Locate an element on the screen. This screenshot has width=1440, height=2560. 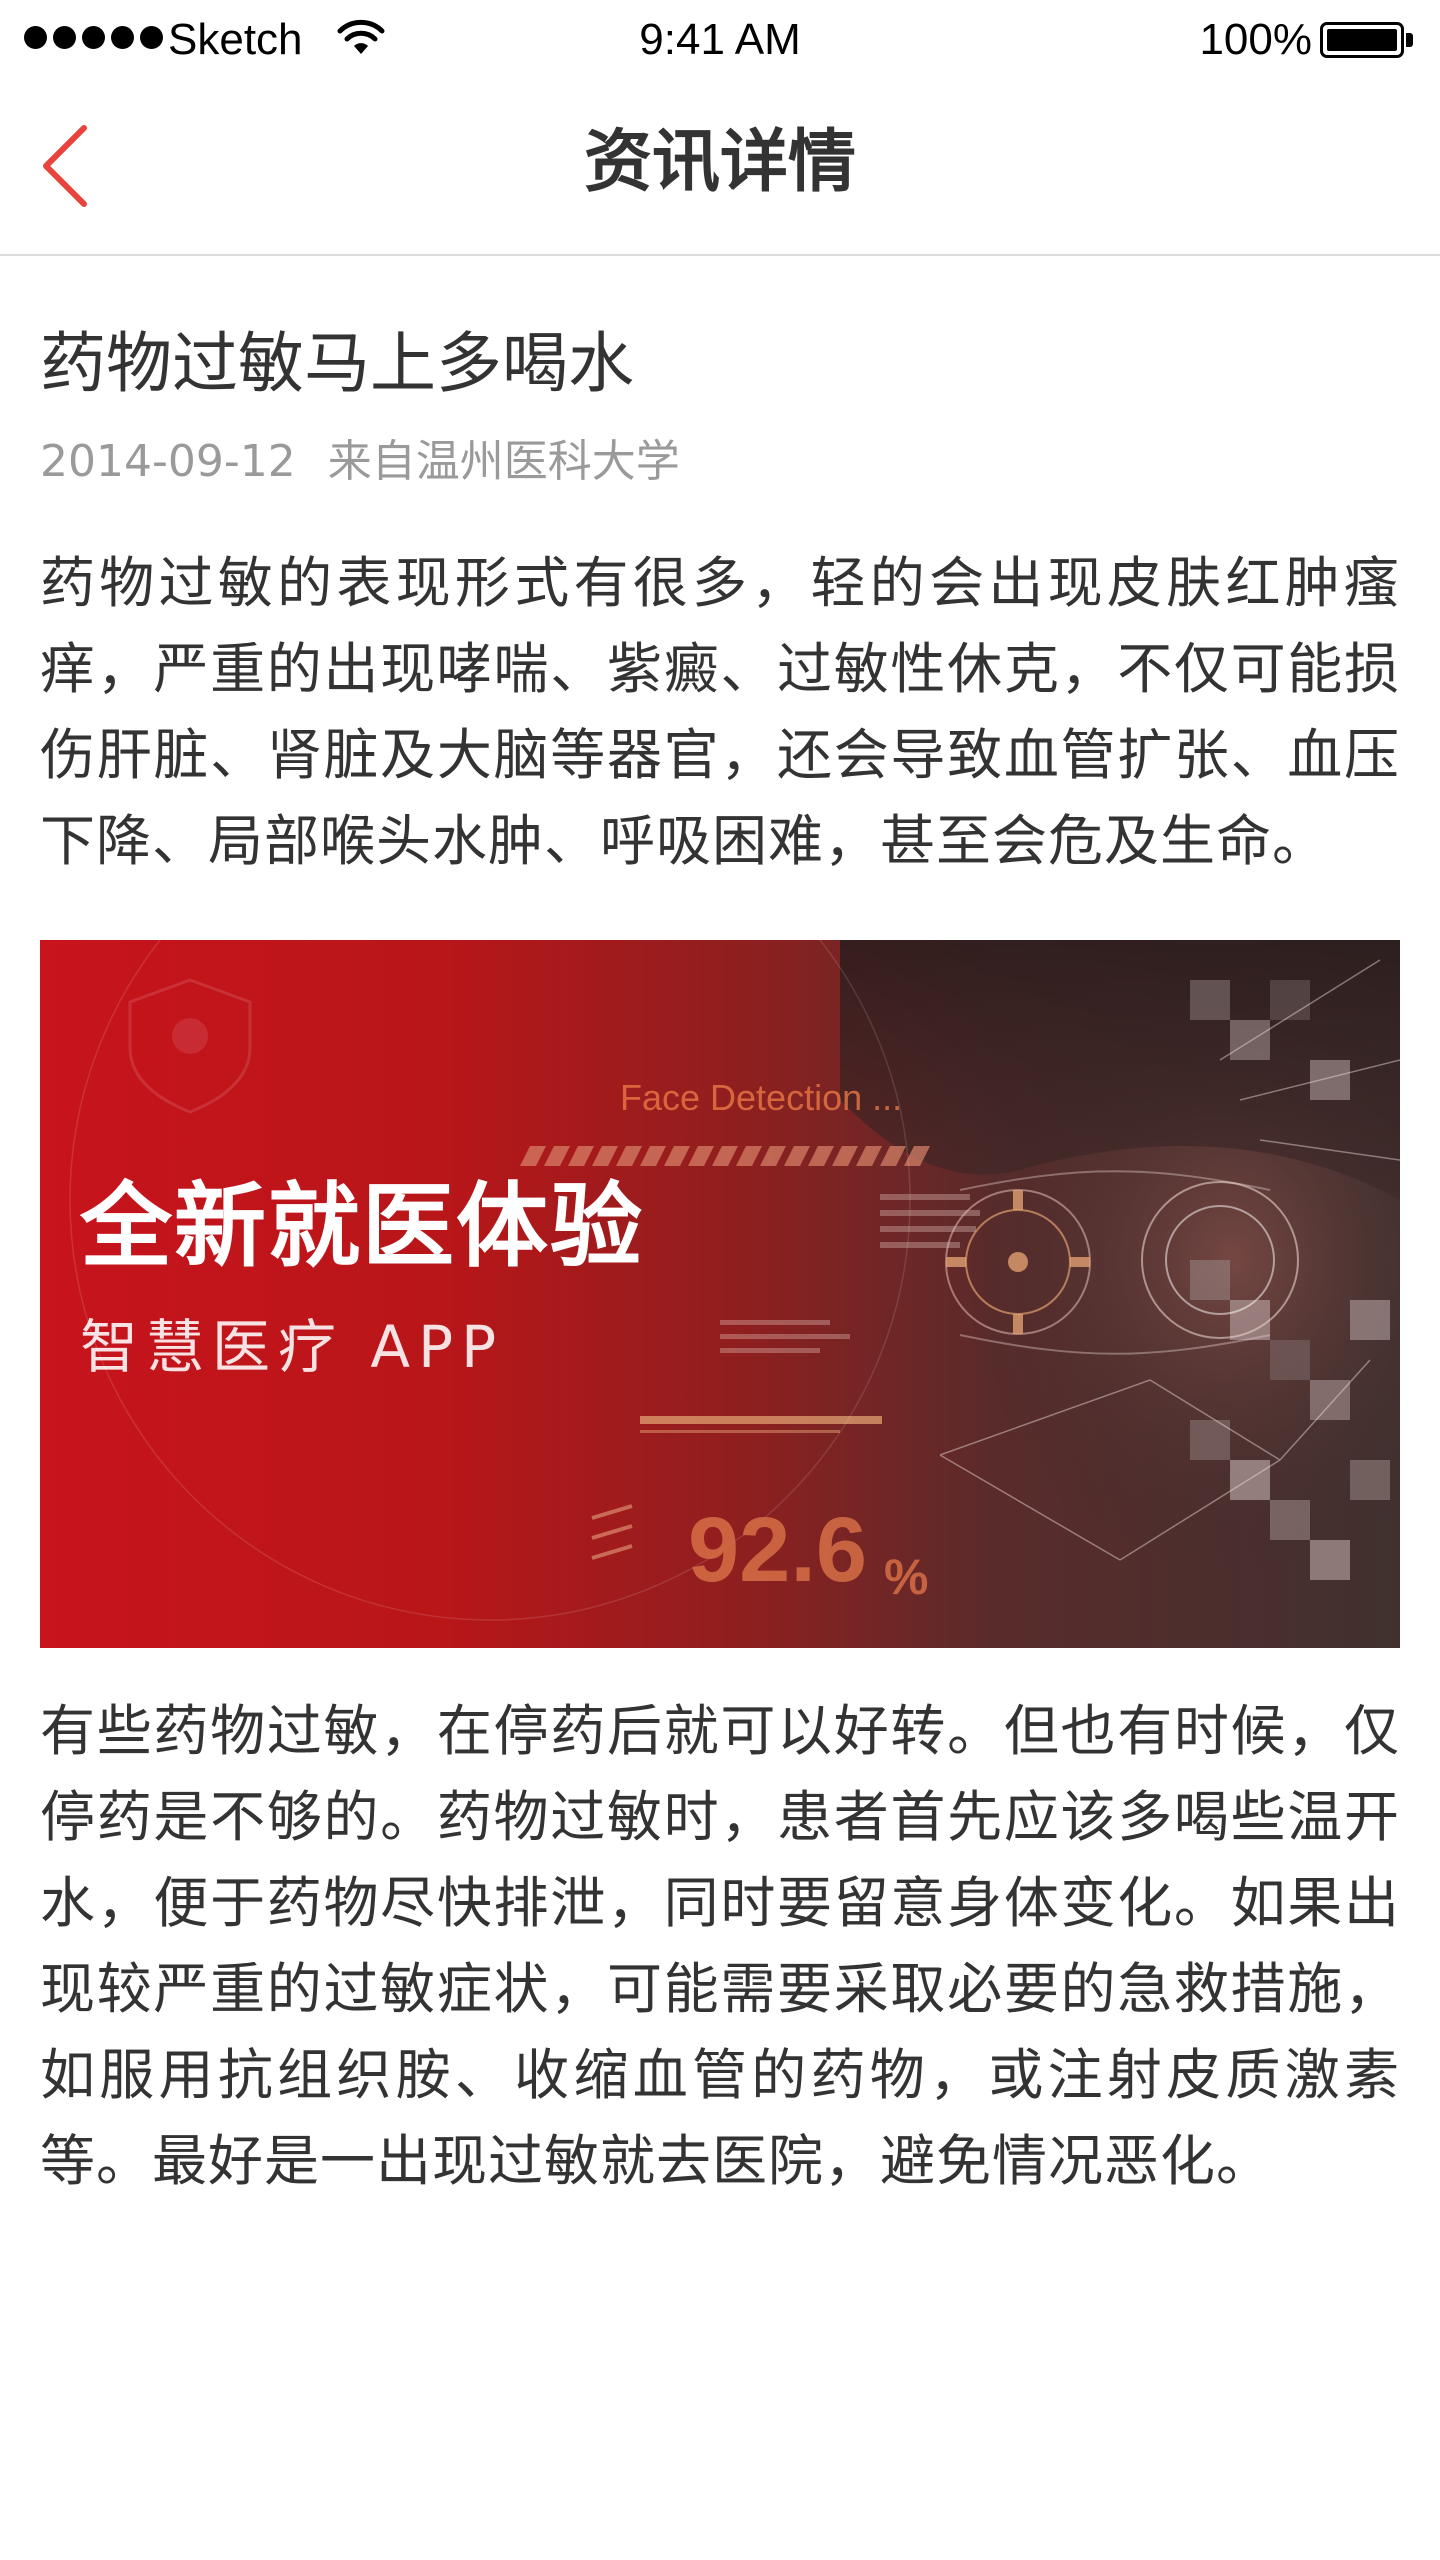
banner-percent-value: 92.6 is located at coordinates (778, 1550).